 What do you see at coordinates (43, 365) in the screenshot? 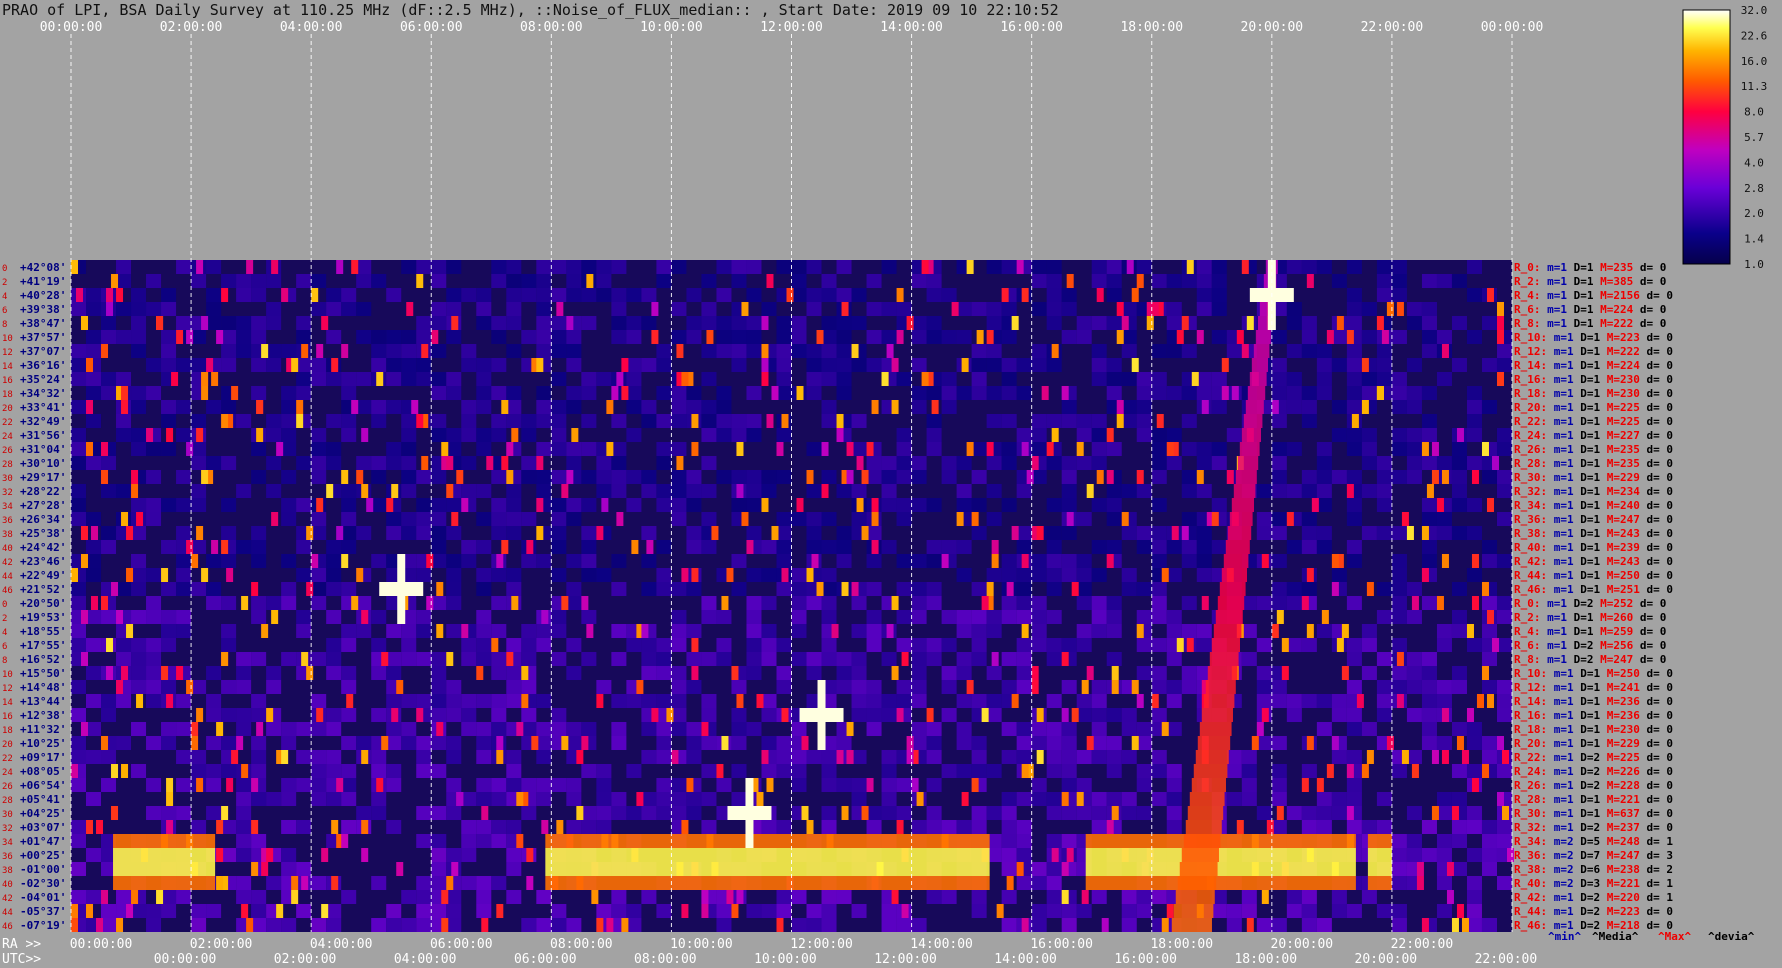
I see `declination-label: +36°16'` at bounding box center [43, 365].